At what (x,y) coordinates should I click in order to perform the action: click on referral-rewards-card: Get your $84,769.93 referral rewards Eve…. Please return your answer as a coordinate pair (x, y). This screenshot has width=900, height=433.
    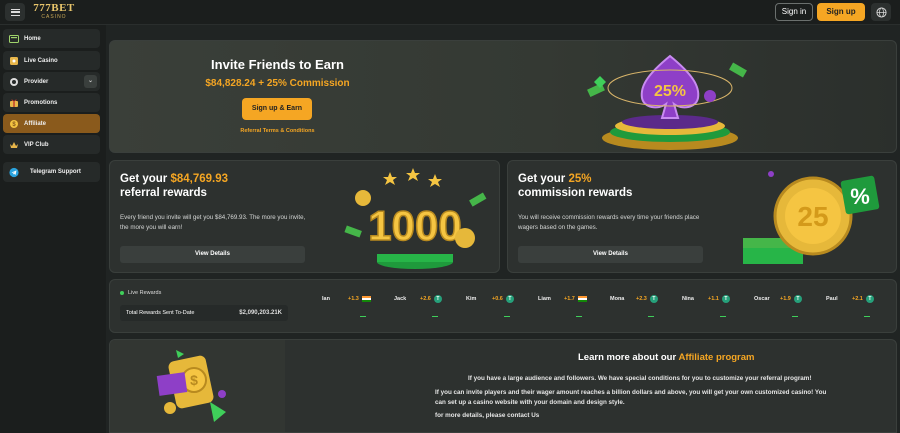
    Looking at the image, I should click on (304, 216).